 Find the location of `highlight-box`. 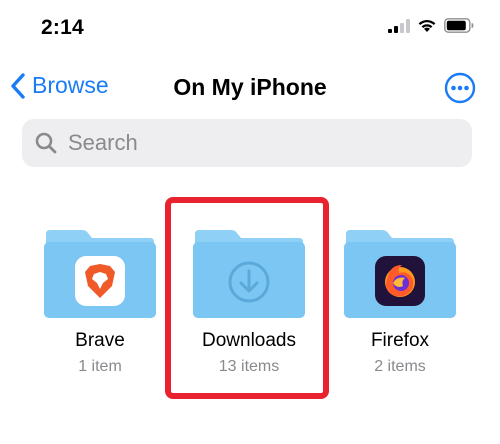

highlight-box is located at coordinates (247, 298).